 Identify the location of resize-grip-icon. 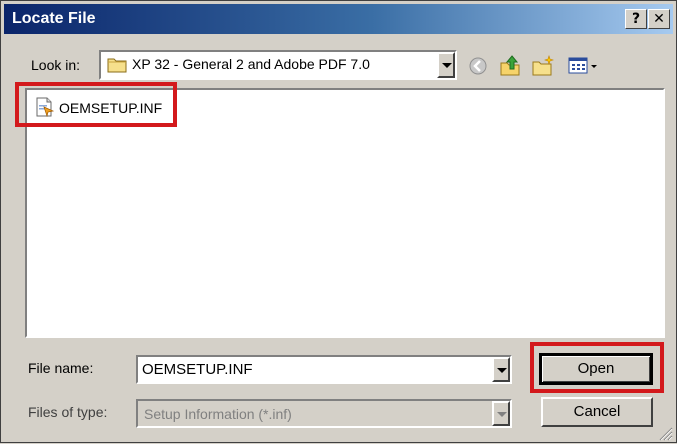
(665, 434).